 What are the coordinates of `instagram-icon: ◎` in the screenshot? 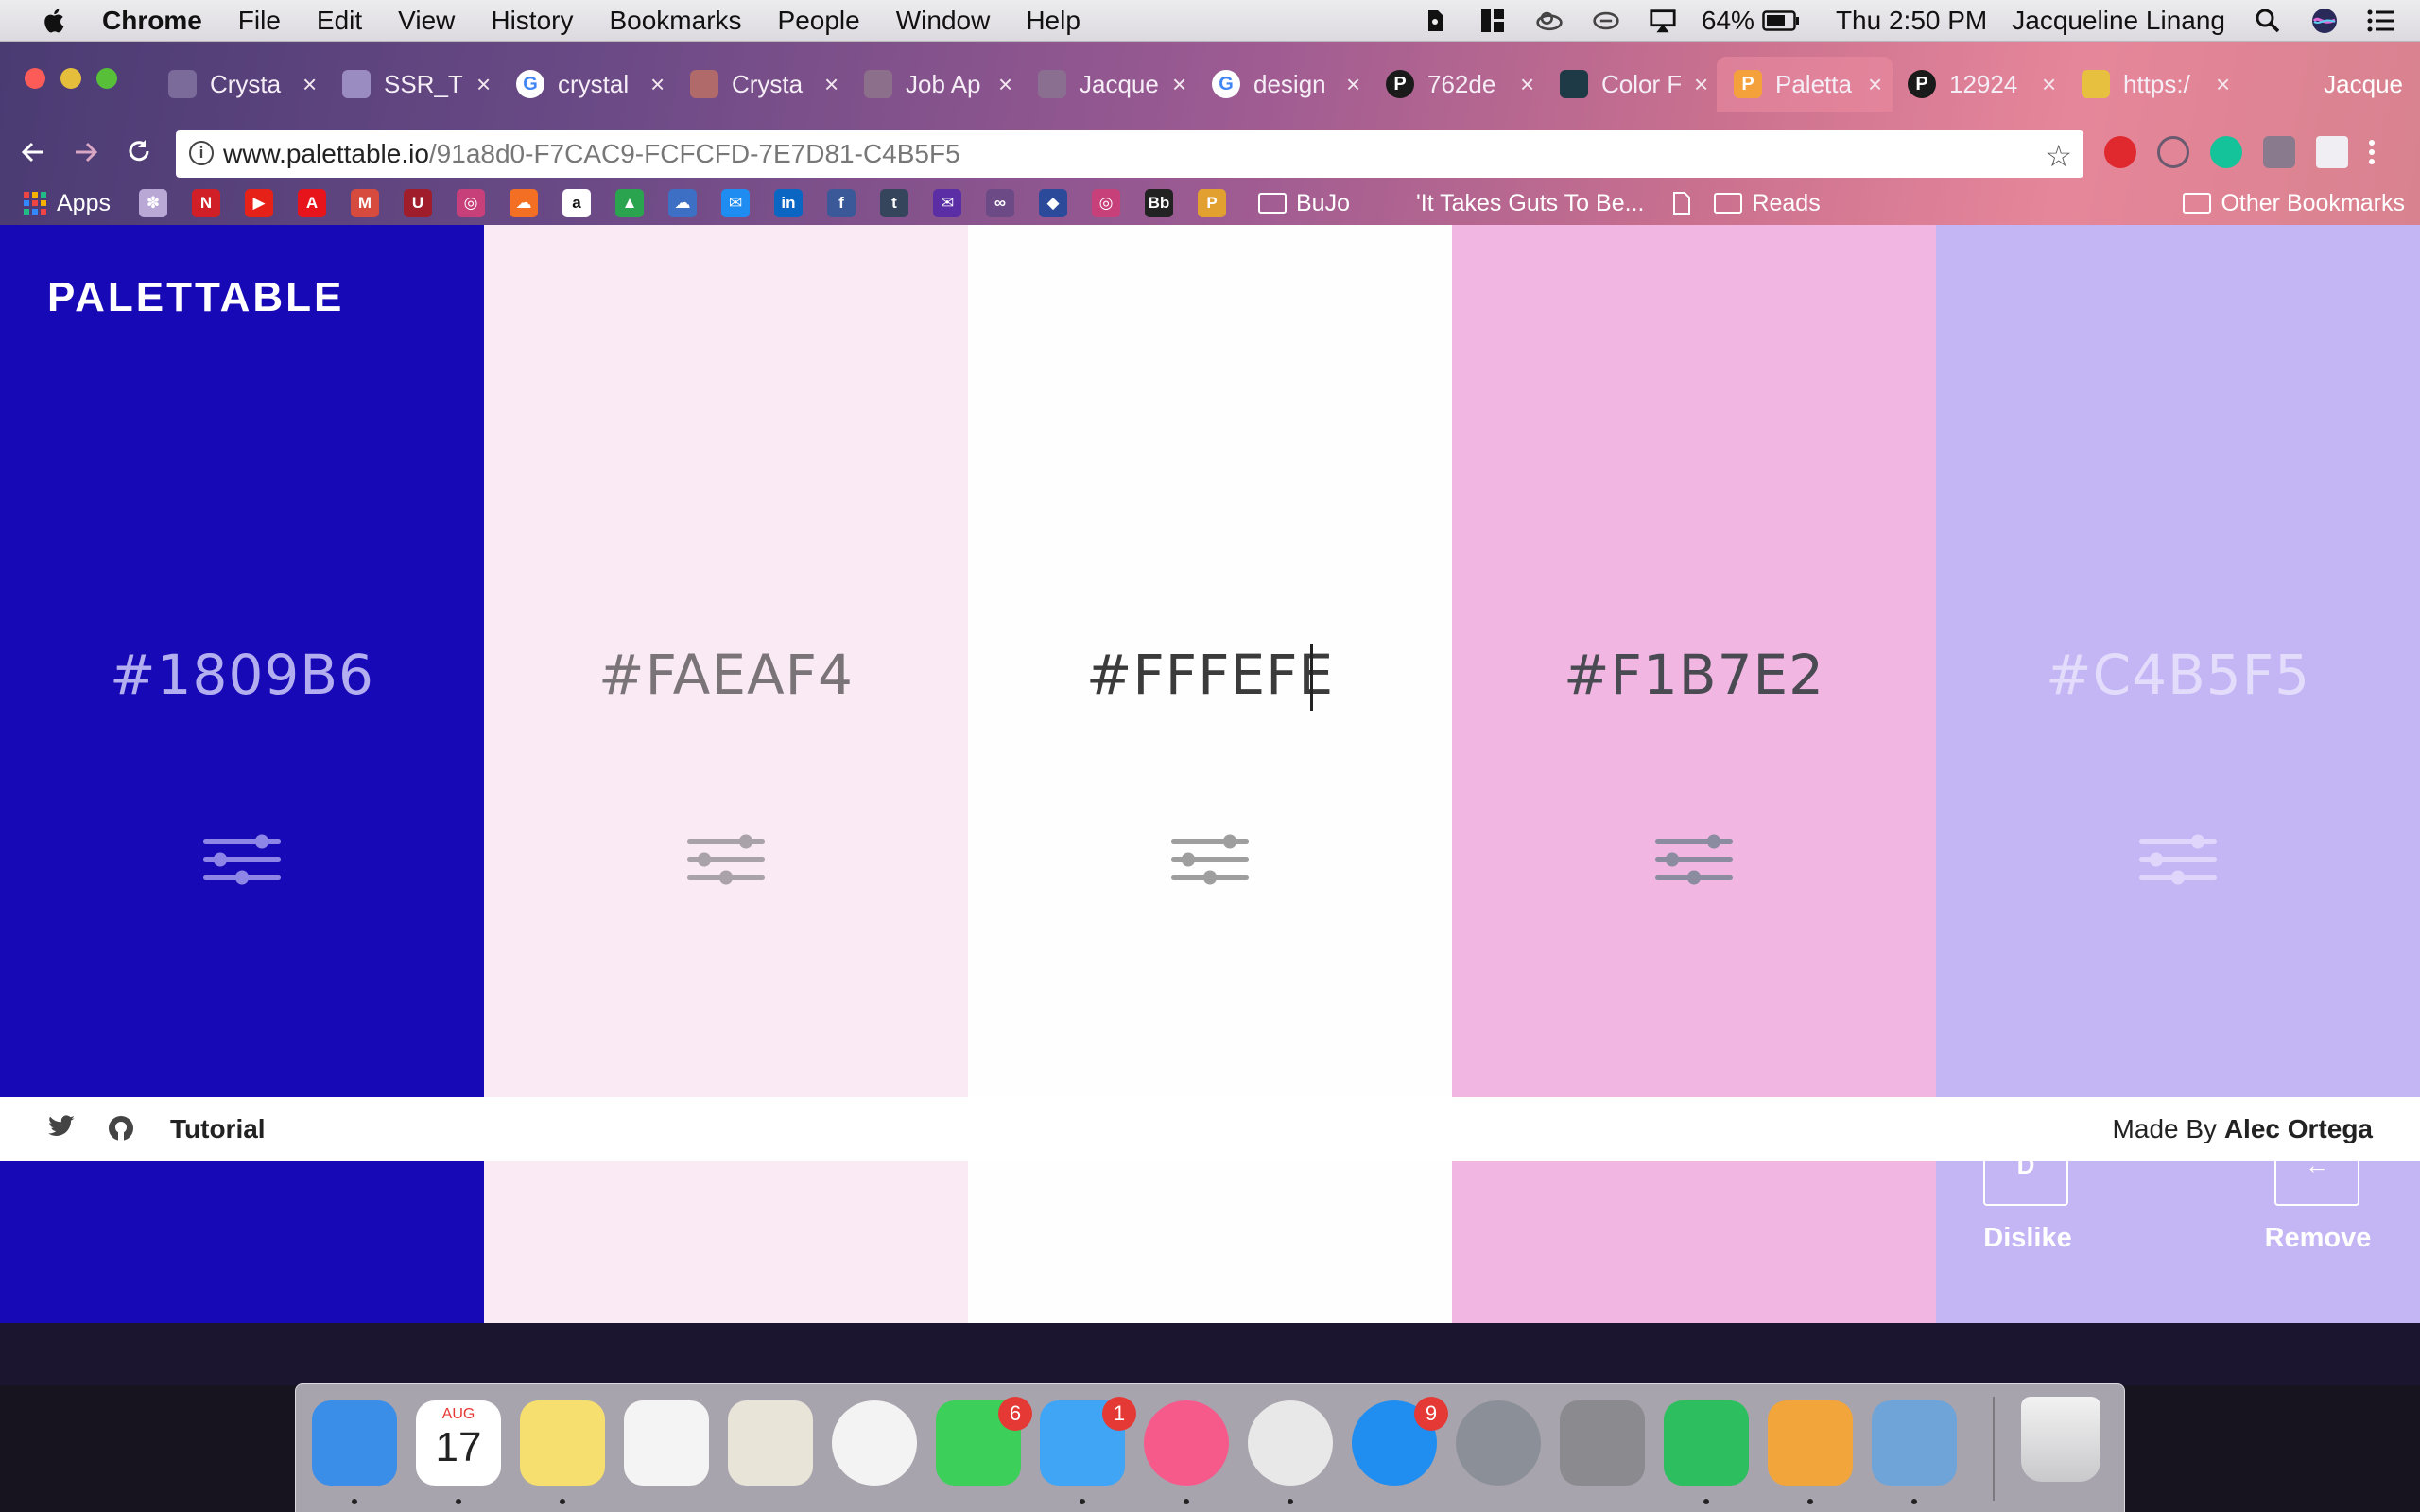 It's located at (471, 203).